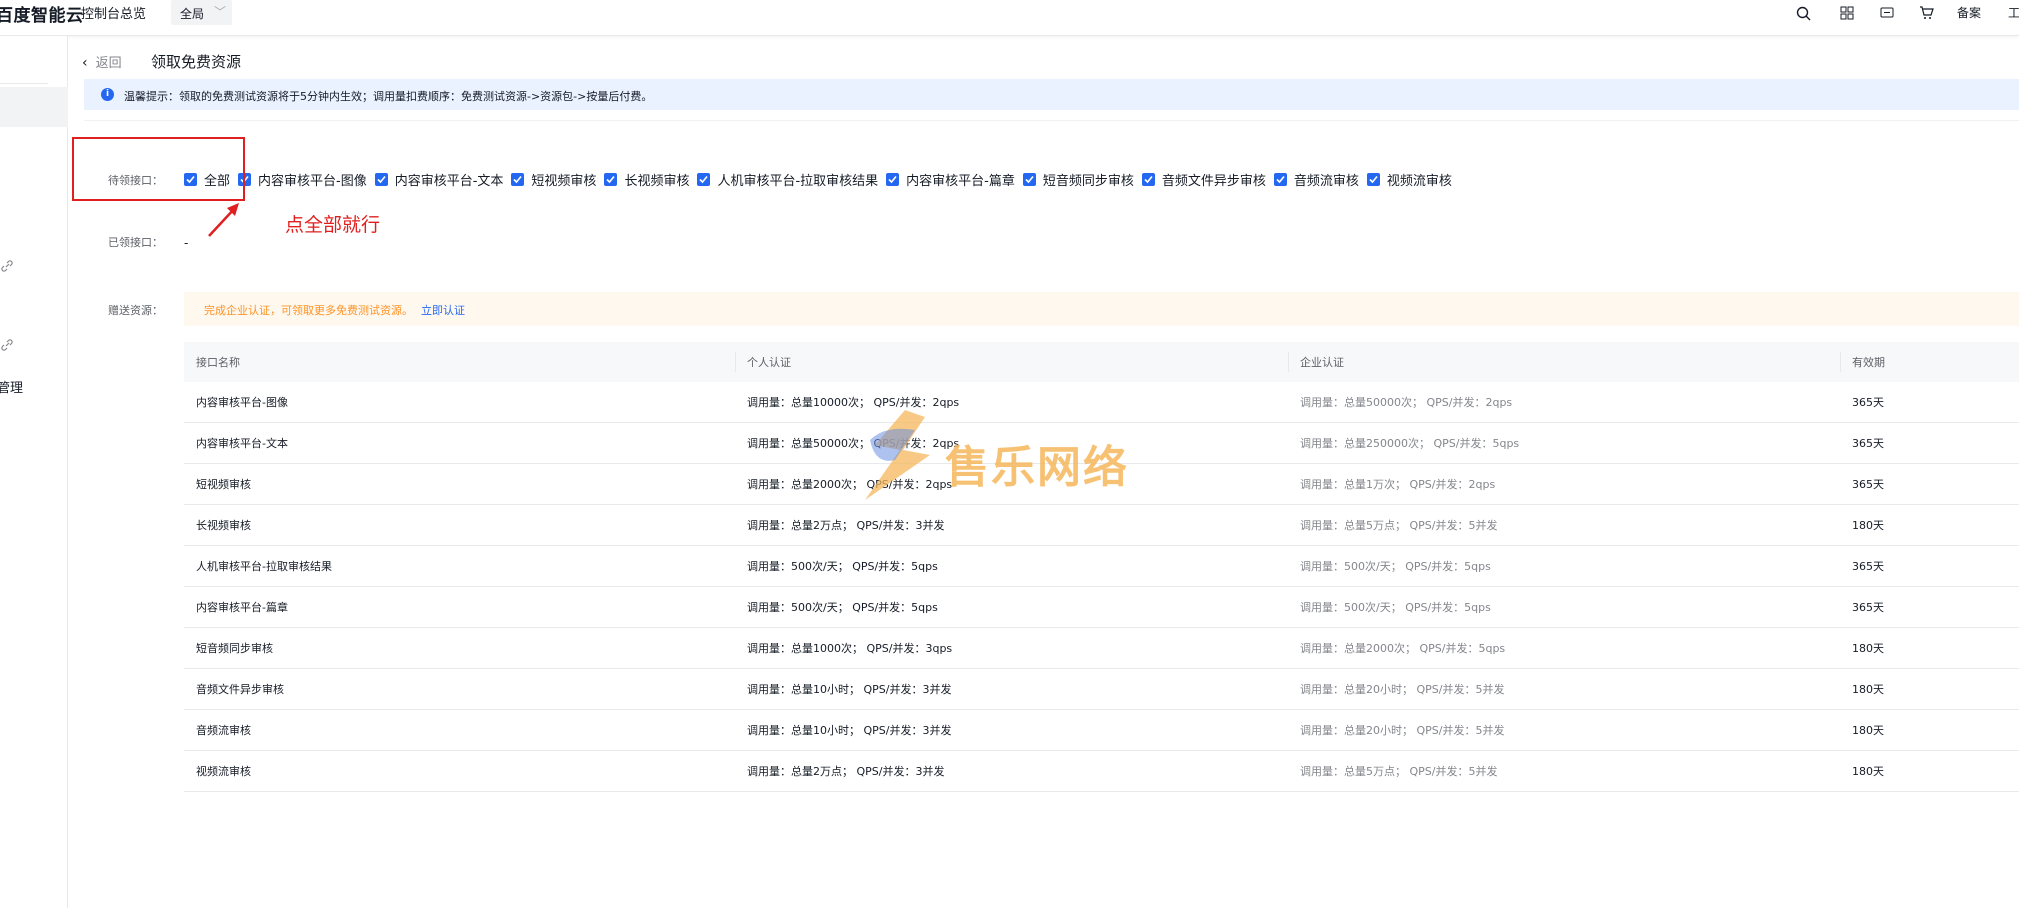 This screenshot has height=908, width=2019. I want to click on work-order-link: 工, so click(2013, 12).